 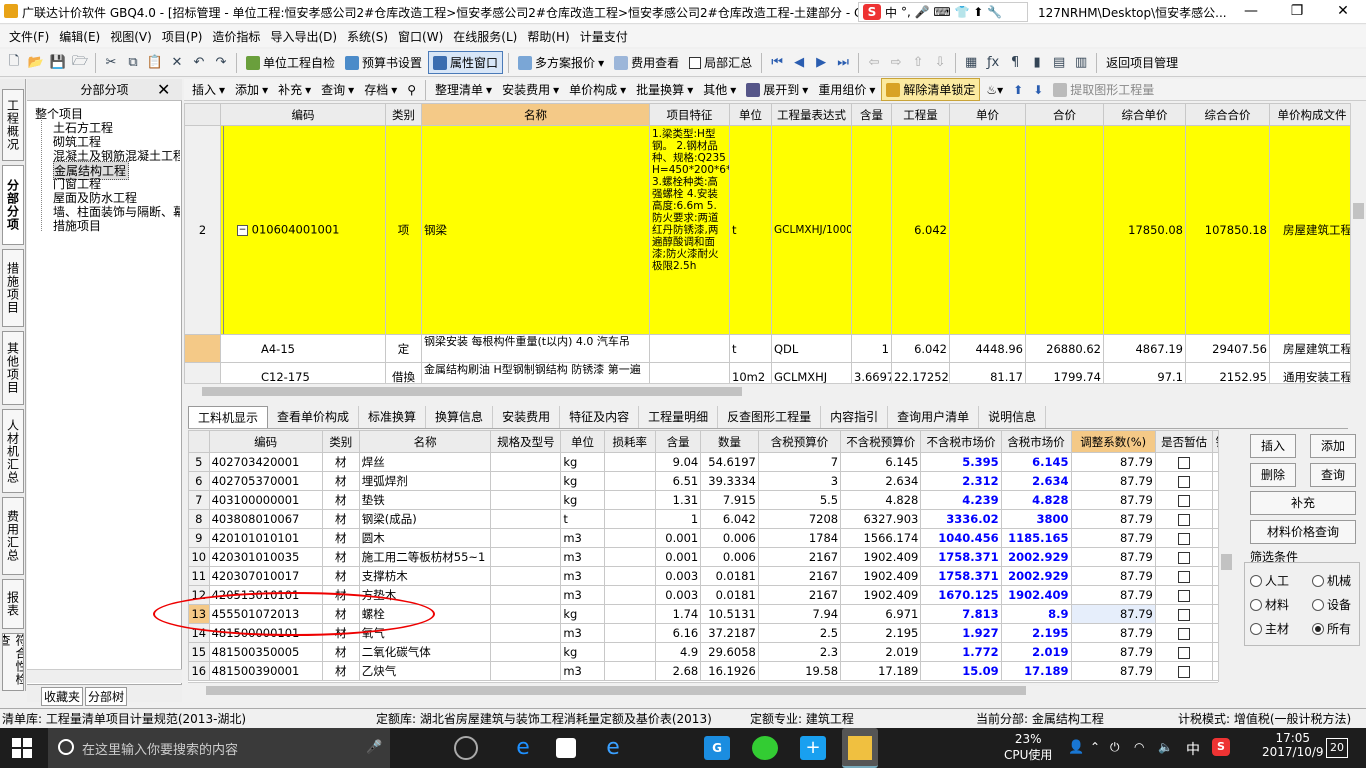 I want to click on labor-vscroll, so click(x=1226, y=556).